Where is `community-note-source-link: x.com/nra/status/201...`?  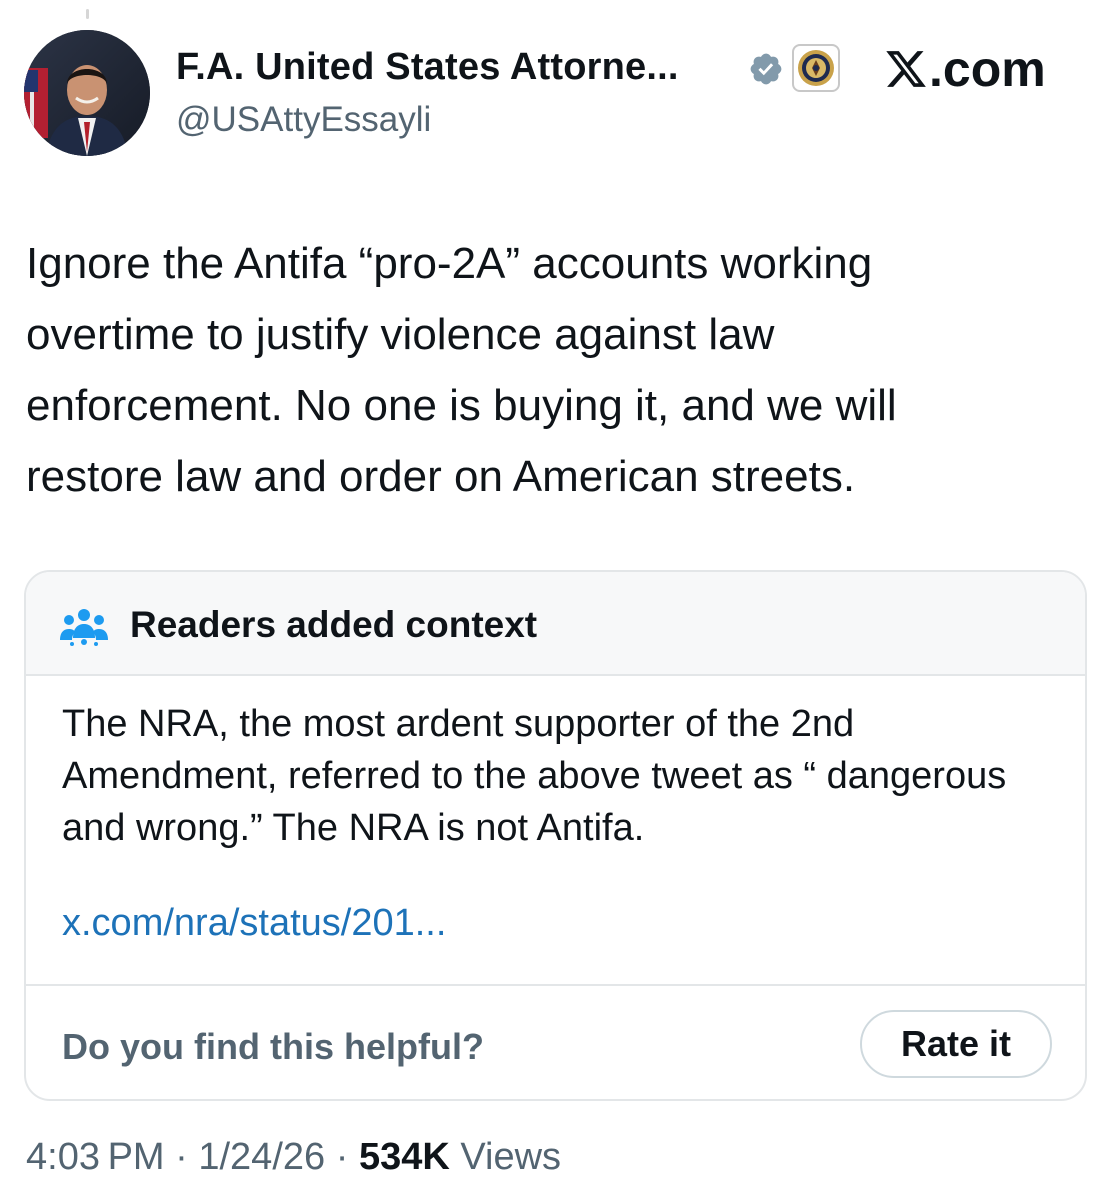 community-note-source-link: x.com/nra/status/201... is located at coordinates (254, 923).